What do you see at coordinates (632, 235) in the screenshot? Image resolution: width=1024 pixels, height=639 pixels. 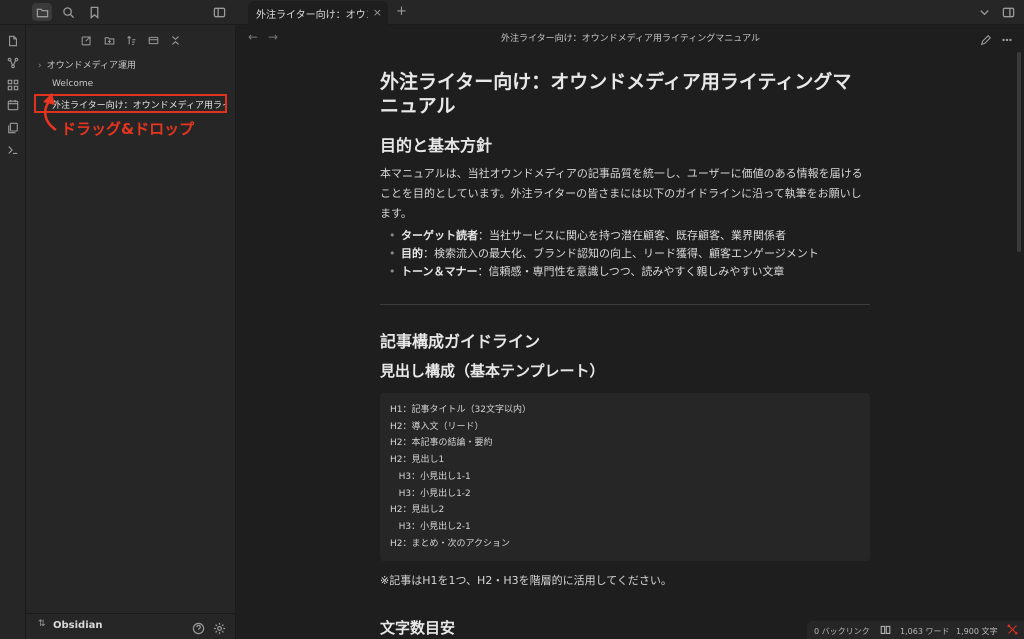 I see `list-item-text: ：当社サービスに関心を持つ潜在顧客、既存顧客、業界関係者` at bounding box center [632, 235].